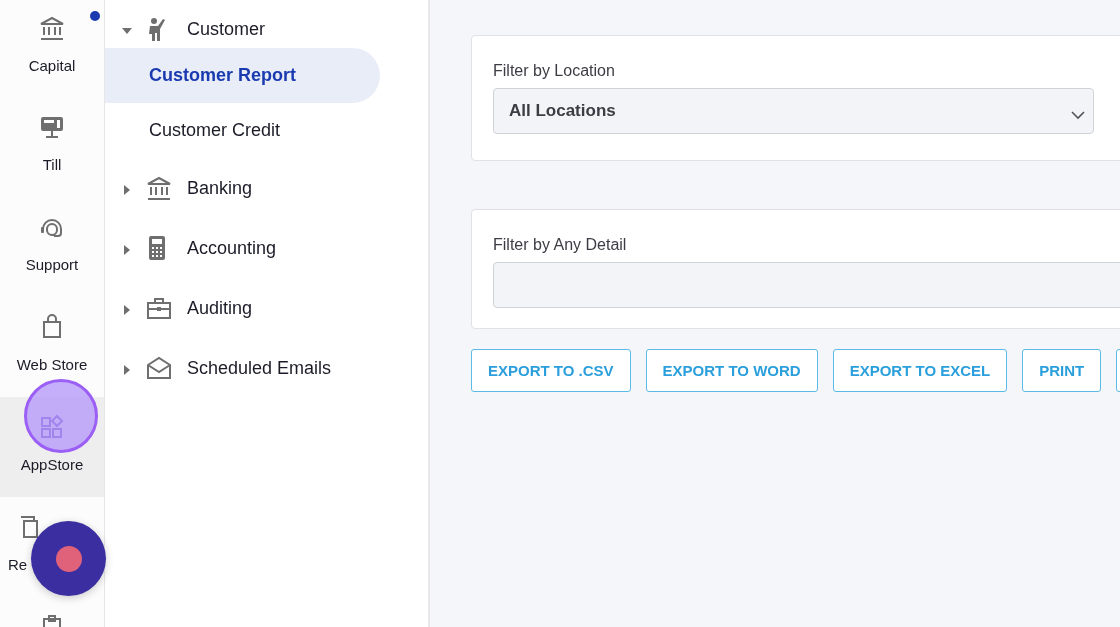  I want to click on nav-subitem: Customer Report, so click(242, 75).